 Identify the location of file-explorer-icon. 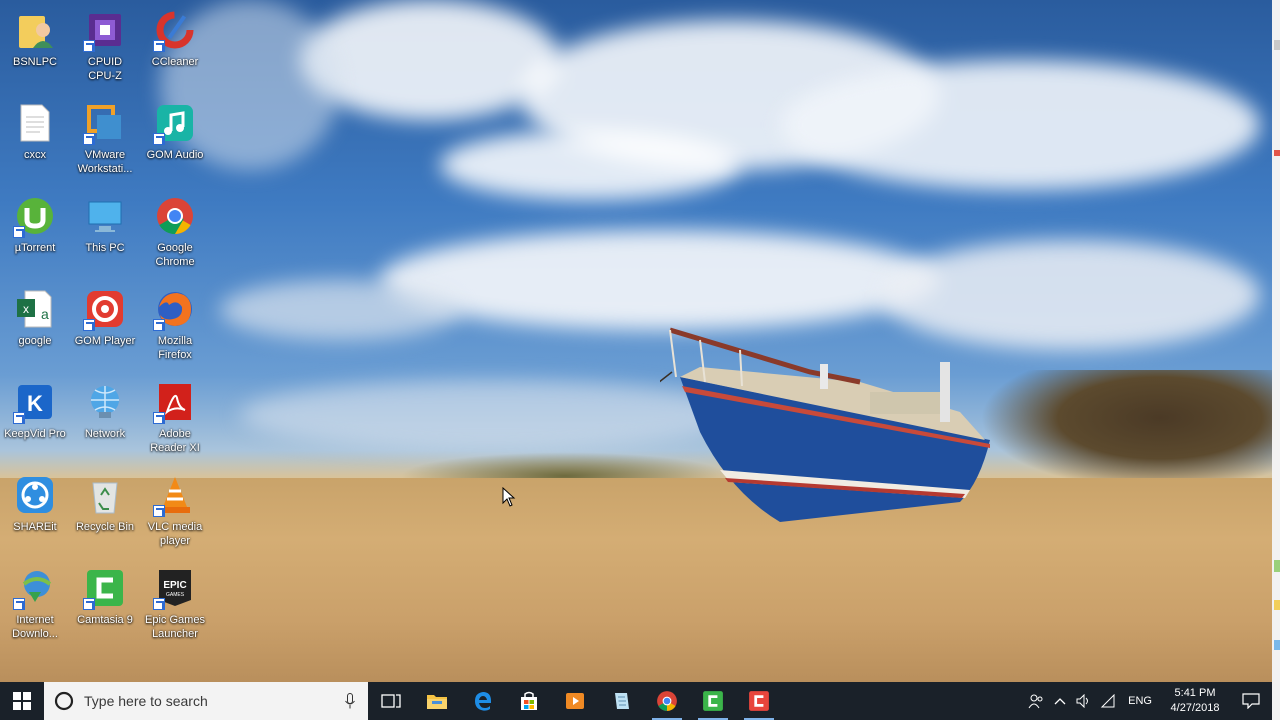
(437, 702).